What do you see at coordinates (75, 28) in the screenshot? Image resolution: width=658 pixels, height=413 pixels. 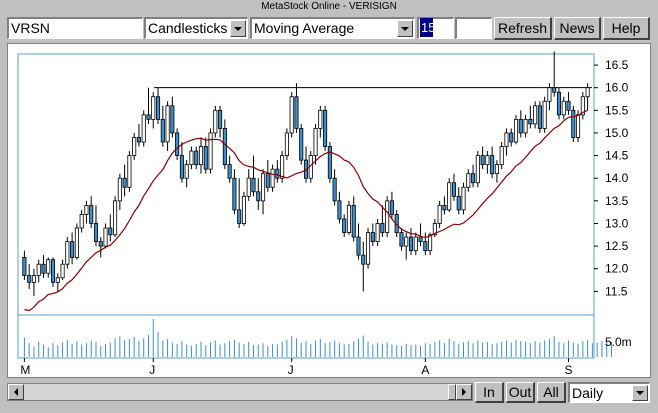 I see `symbol-input: VRSN` at bounding box center [75, 28].